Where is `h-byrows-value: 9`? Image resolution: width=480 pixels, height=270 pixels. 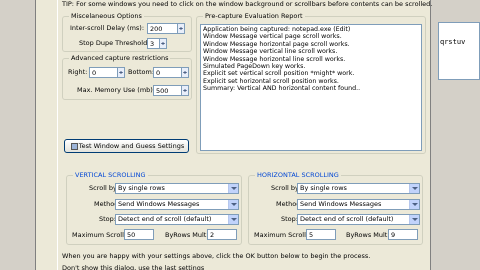 h-byrows-value: 9 is located at coordinates (393, 235).